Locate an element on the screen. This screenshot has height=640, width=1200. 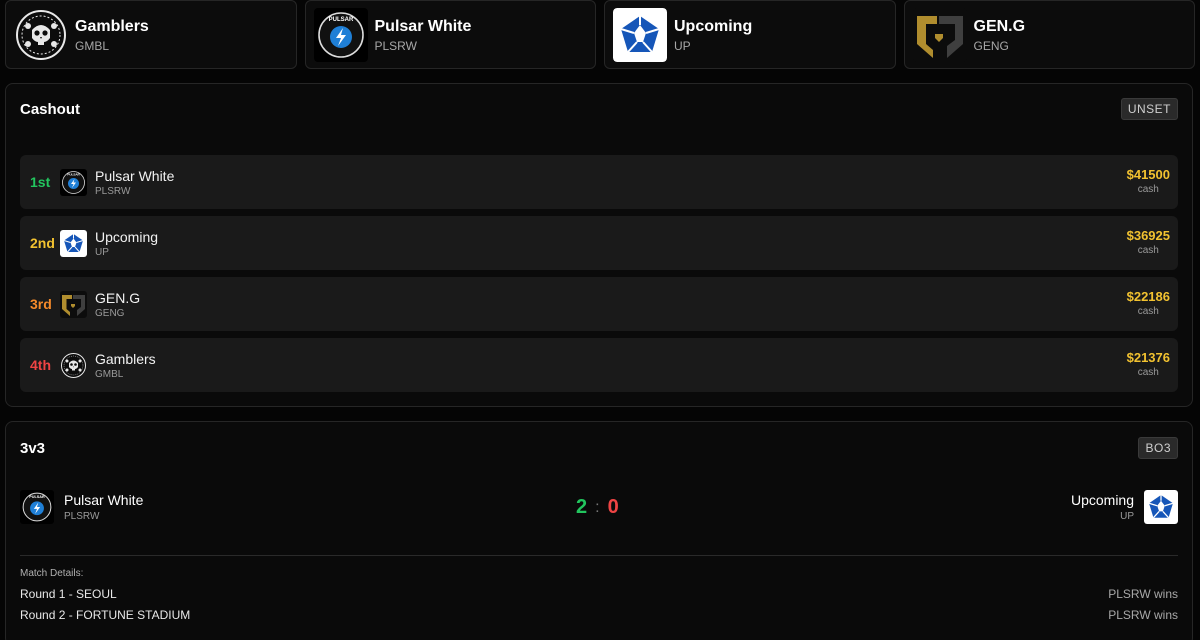
home-team: Pulsar White PLSRW is located at coordinates (81, 507).